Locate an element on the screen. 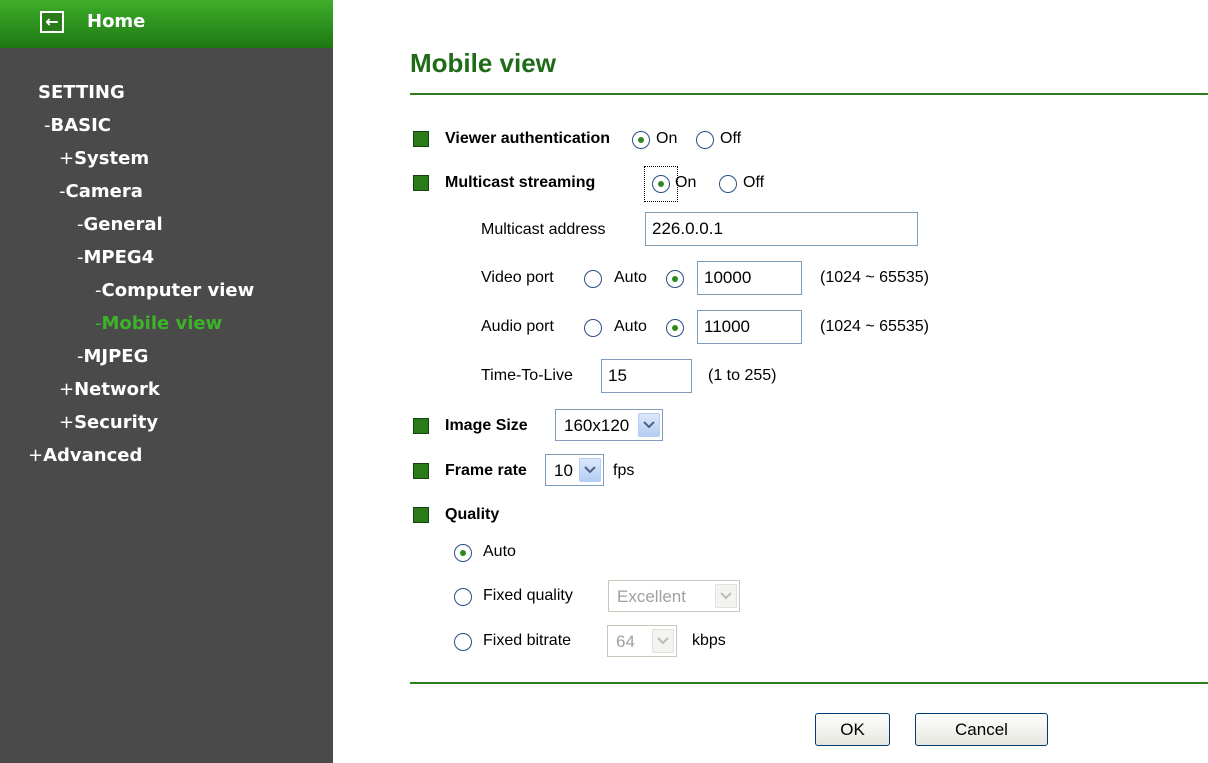 The width and height of the screenshot is (1208, 763). audio-port-auto-radio is located at coordinates (593, 328).